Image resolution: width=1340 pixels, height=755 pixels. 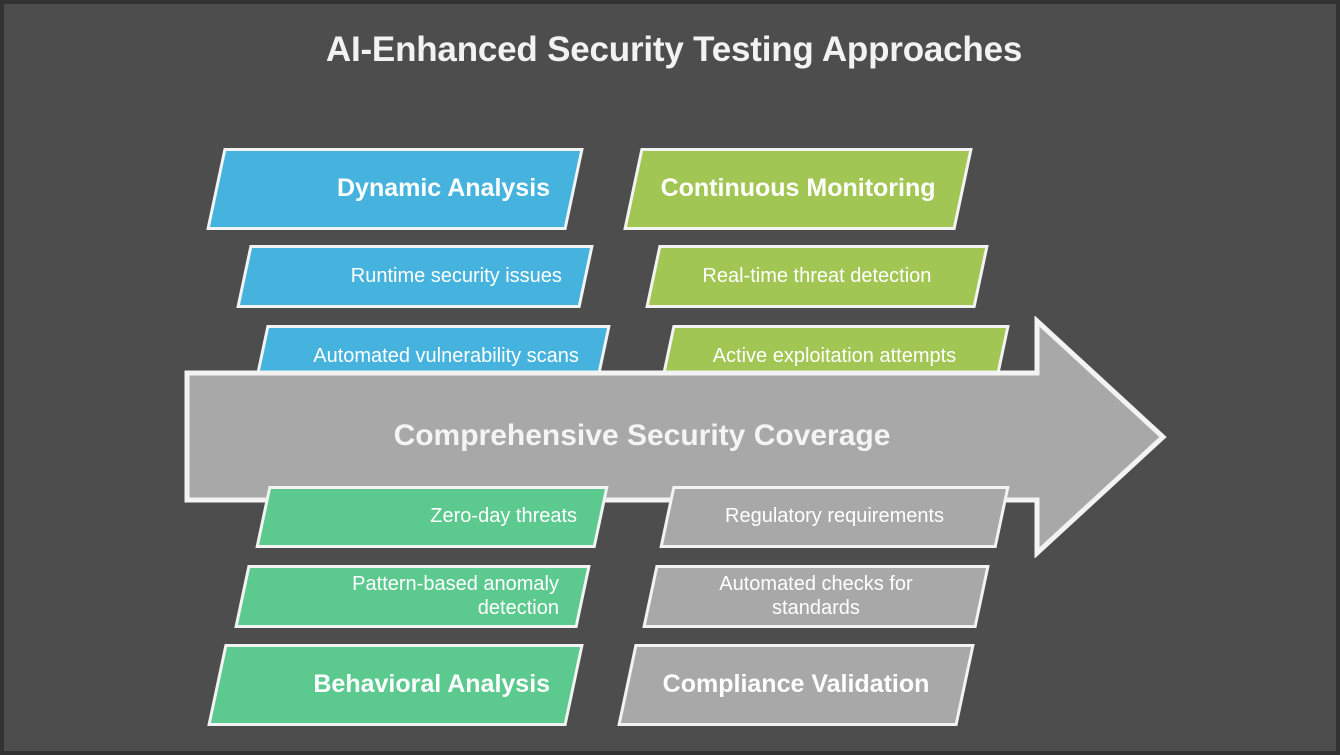 I want to click on quadrant-top-left-item-1-label: Runtime security issues, so click(x=456, y=275).